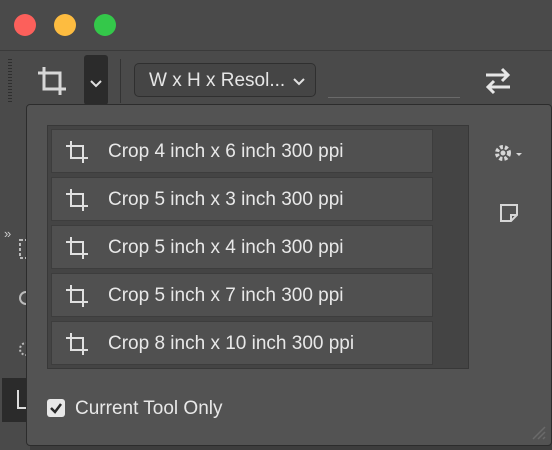 This screenshot has height=450, width=552. Describe the element at coordinates (226, 151) in the screenshot. I see `preset-label: Crop 4 inch x 6 inch 300 ppi` at that location.